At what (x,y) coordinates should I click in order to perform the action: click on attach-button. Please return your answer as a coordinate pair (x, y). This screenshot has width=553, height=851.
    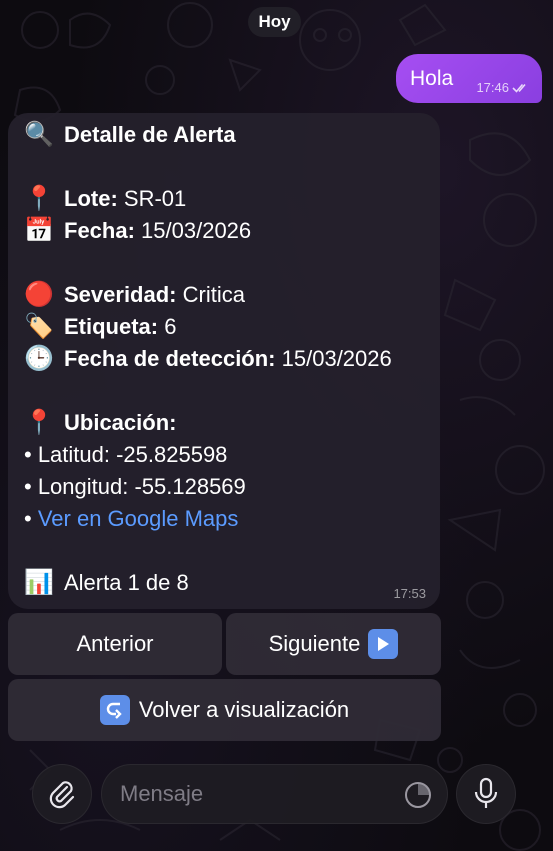
    Looking at the image, I should click on (62, 794).